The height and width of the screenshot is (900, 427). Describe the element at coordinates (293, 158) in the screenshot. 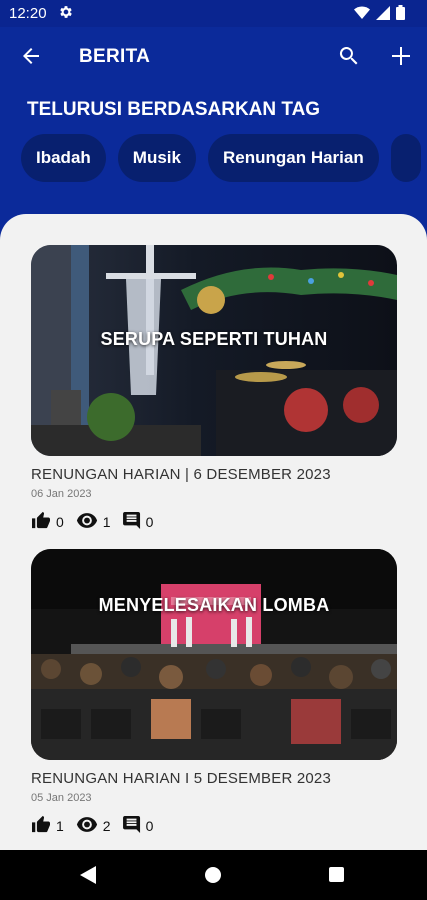

I see `tag-chip-renungan-harian: Renungan Harian` at that location.